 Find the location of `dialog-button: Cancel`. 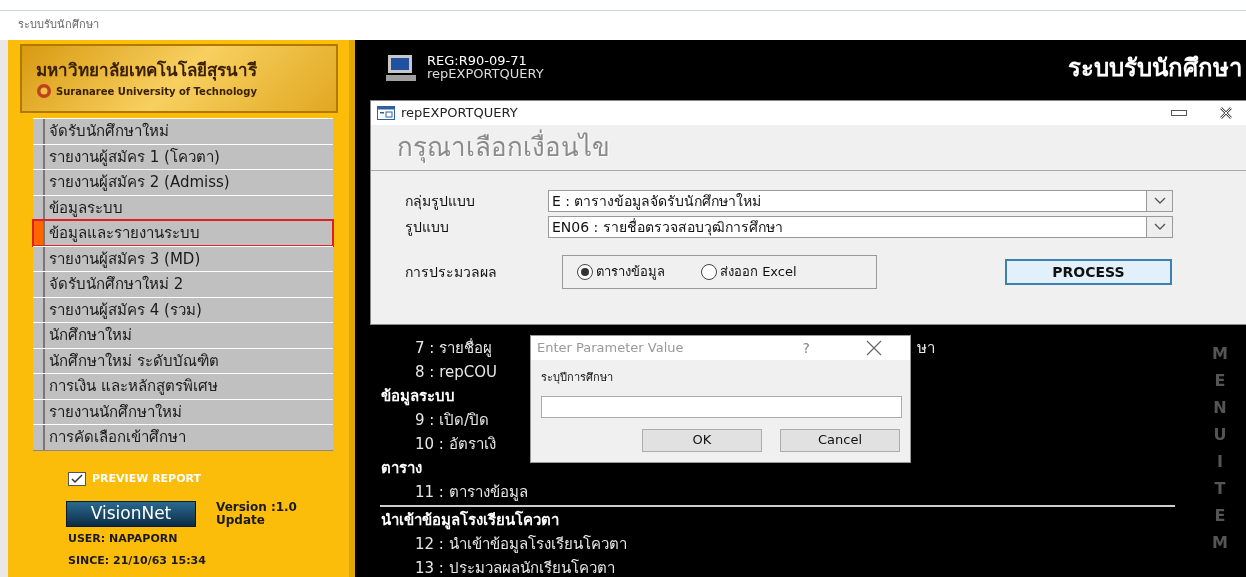

dialog-button: Cancel is located at coordinates (840, 440).